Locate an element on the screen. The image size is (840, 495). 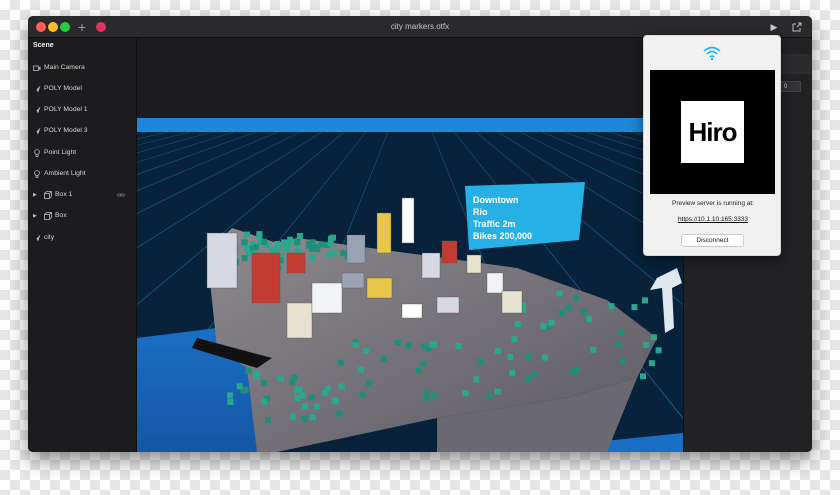
scene-item-poly-model: POLY Model is located at coordinates (82, 89).